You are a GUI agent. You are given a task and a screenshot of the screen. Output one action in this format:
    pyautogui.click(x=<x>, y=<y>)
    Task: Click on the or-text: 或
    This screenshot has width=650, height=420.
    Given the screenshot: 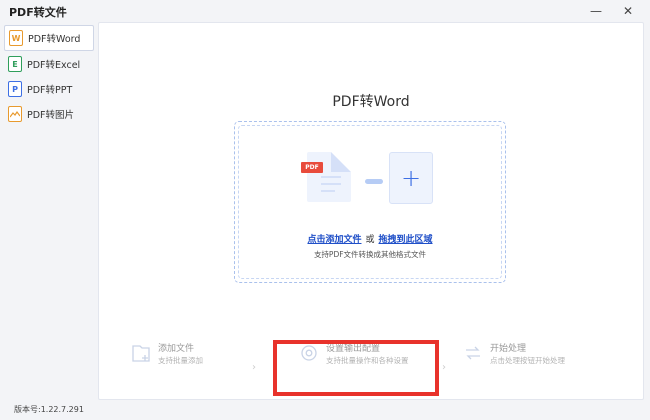 What is the action you would take?
    pyautogui.click(x=370, y=240)
    